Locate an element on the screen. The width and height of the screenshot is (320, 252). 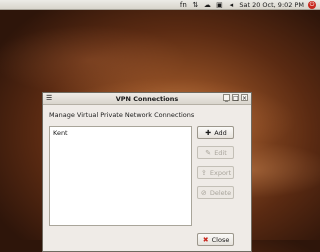
window-title: VPN Connections is located at coordinates (147, 98).